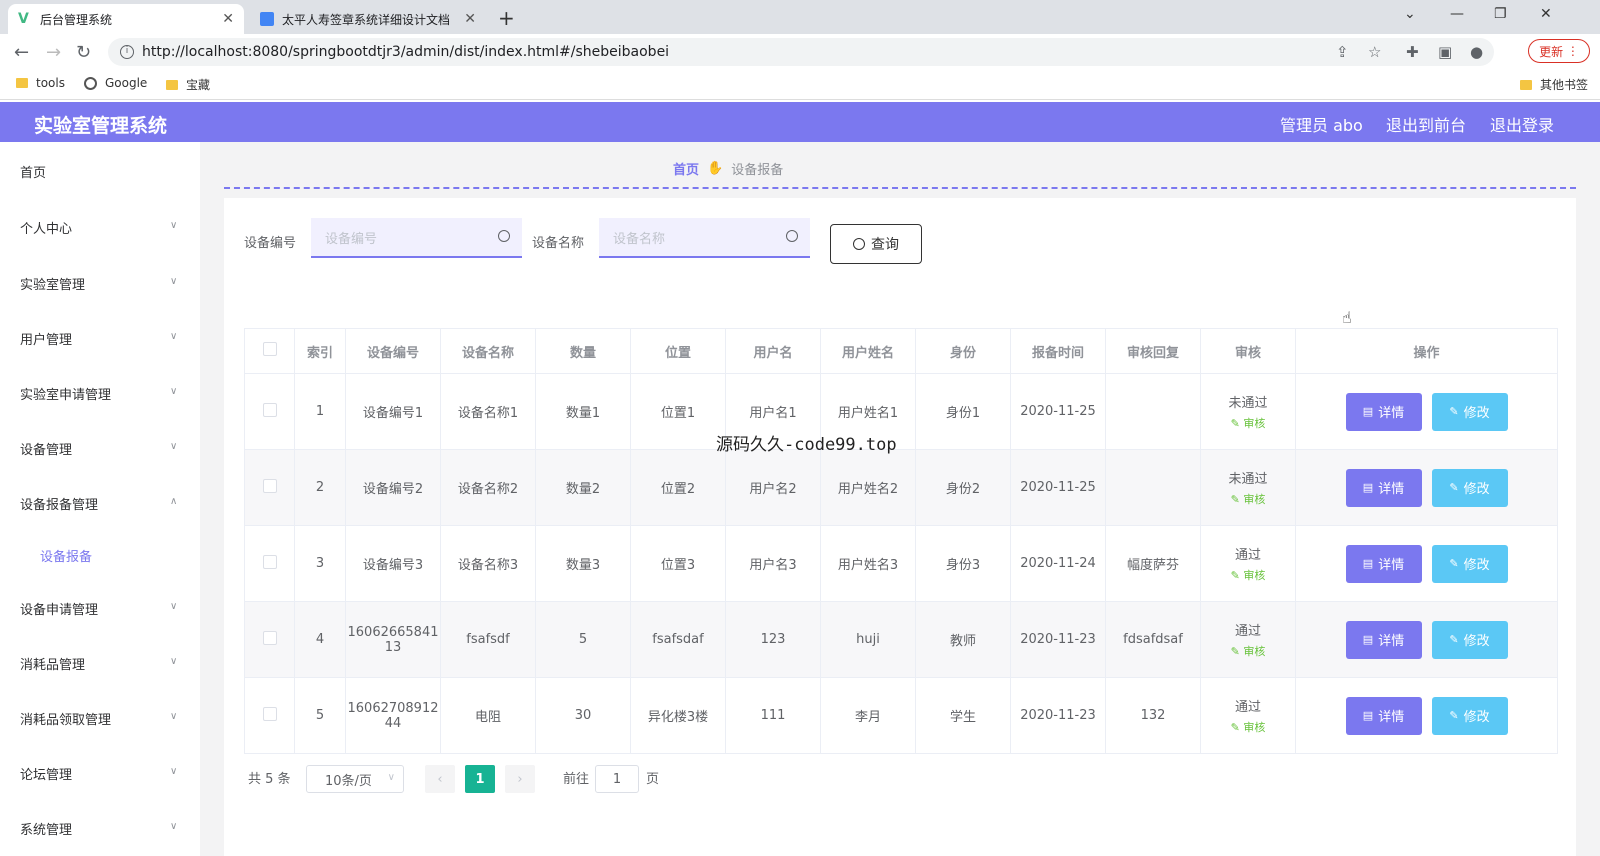  I want to click on page-number-current: 1, so click(480, 779).